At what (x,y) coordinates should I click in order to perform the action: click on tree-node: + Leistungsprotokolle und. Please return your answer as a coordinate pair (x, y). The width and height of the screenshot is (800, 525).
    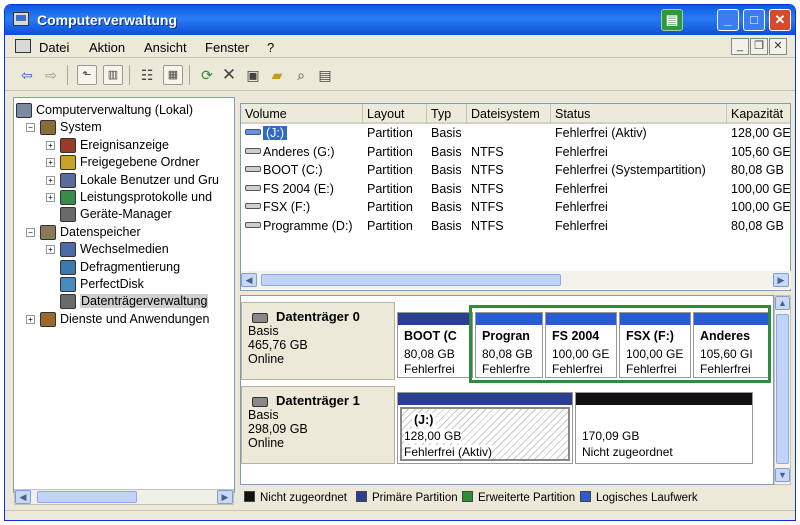
    Looking at the image, I should click on (124, 197).